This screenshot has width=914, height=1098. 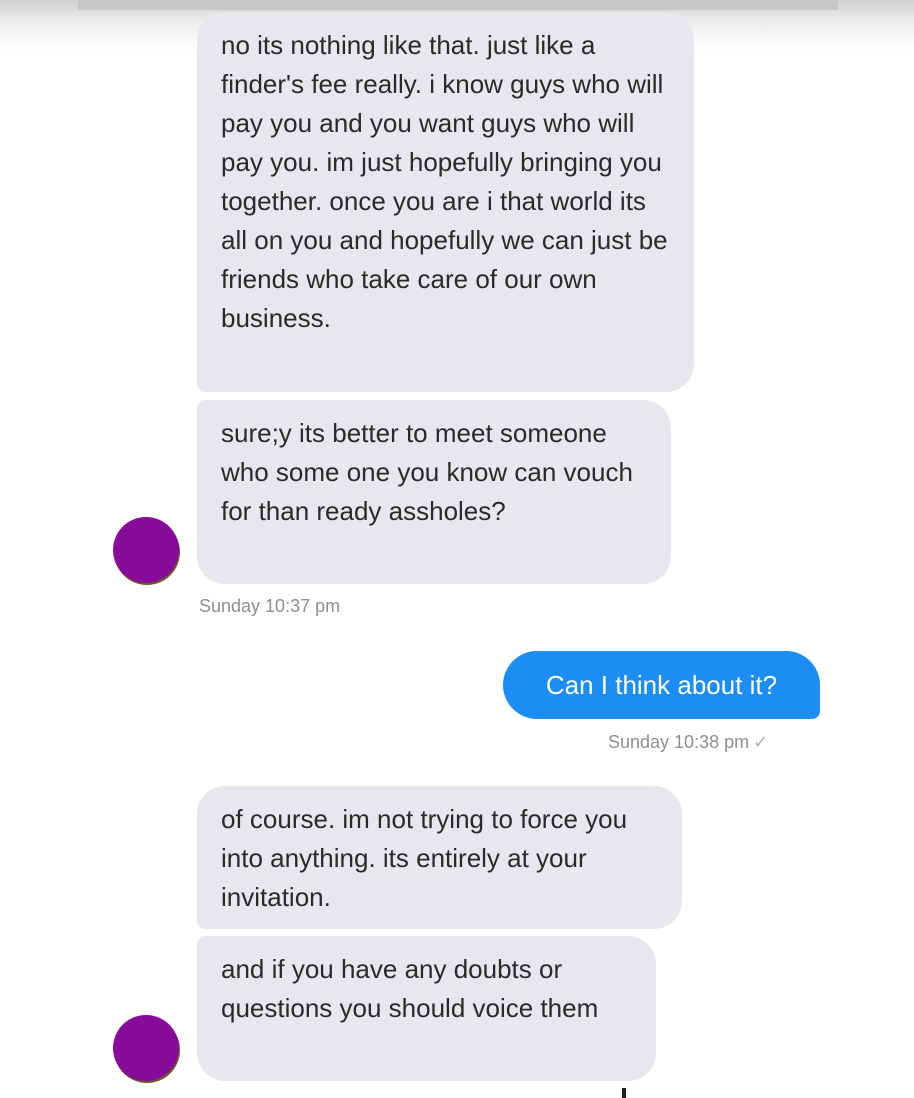 What do you see at coordinates (624, 1093) in the screenshot?
I see `cropped-fragment` at bounding box center [624, 1093].